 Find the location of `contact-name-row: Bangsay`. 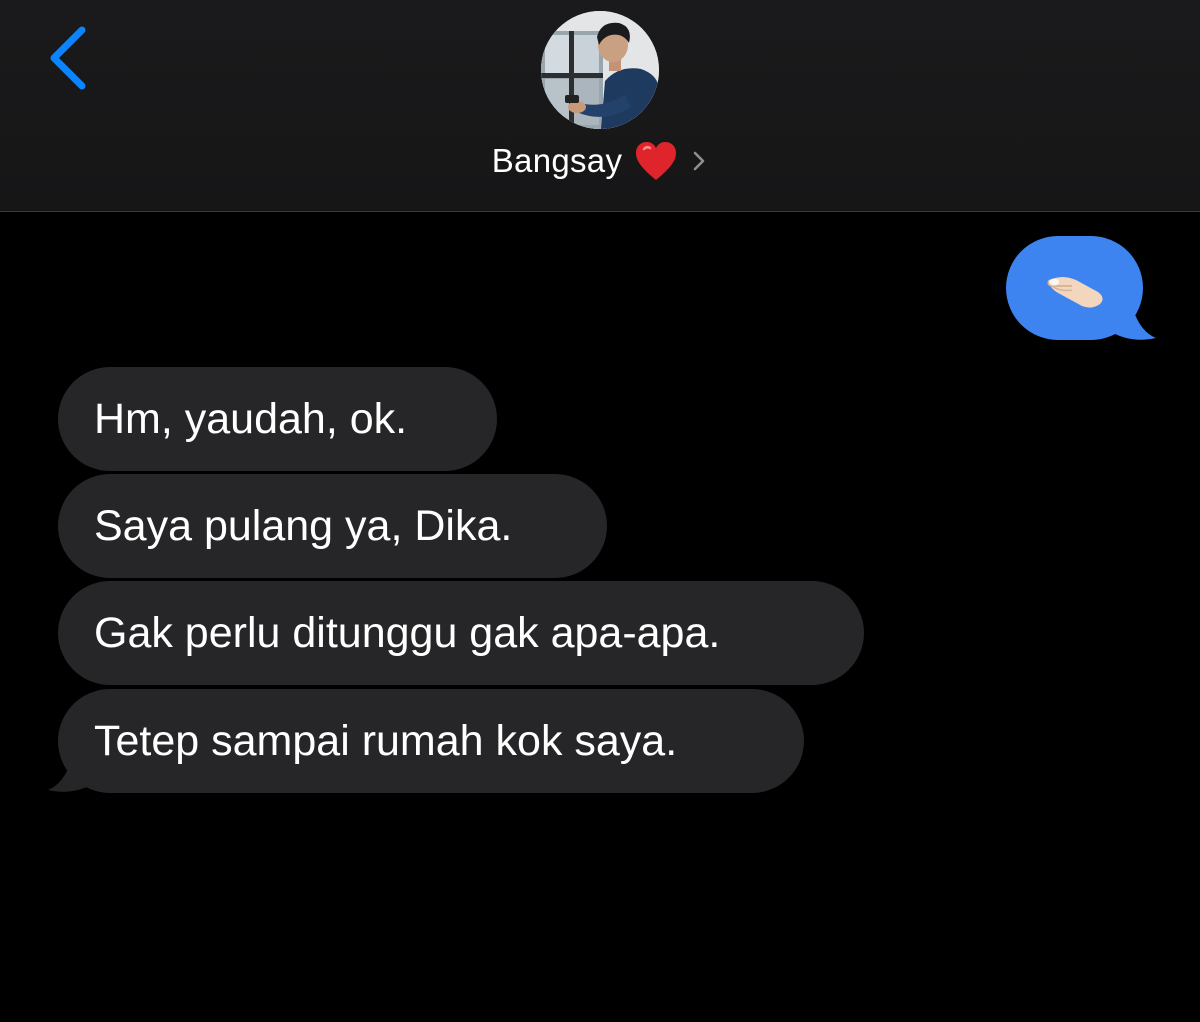

contact-name-row: Bangsay is located at coordinates (600, 161).